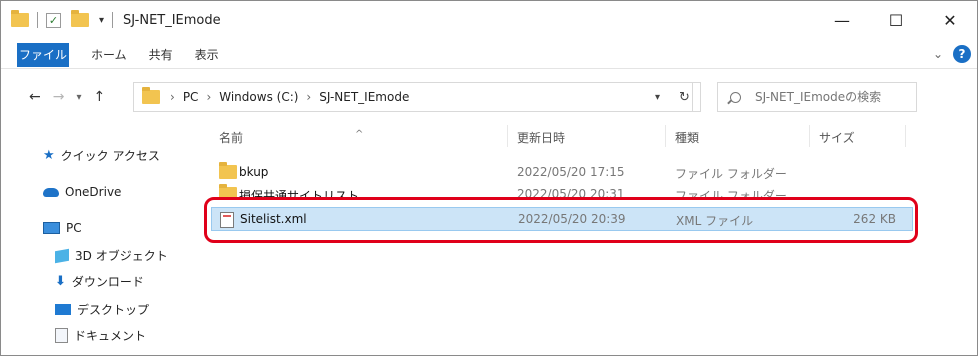 The height and width of the screenshot is (357, 978). I want to click on file-row: bkup 2022/05/20 17:15 ファイル フォルダー, so click(562, 173).